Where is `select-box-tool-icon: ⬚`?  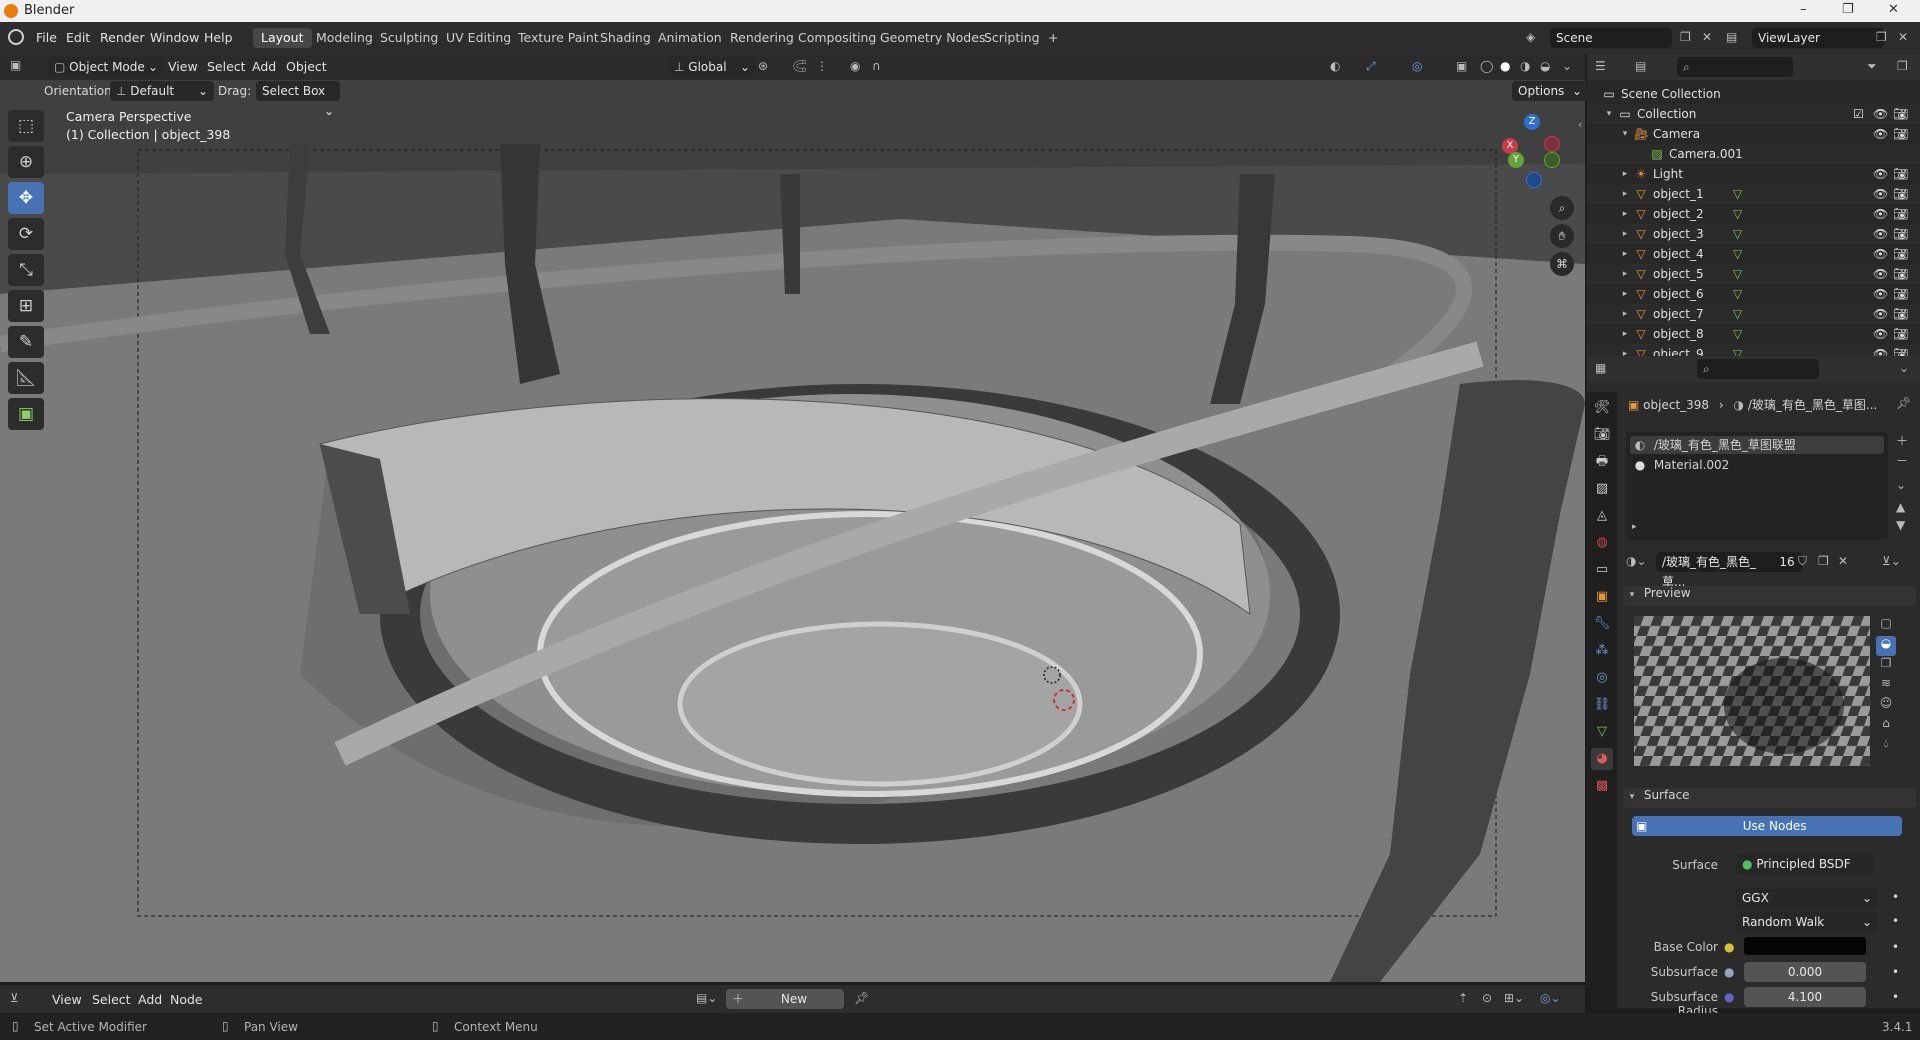 select-box-tool-icon: ⬚ is located at coordinates (26, 126).